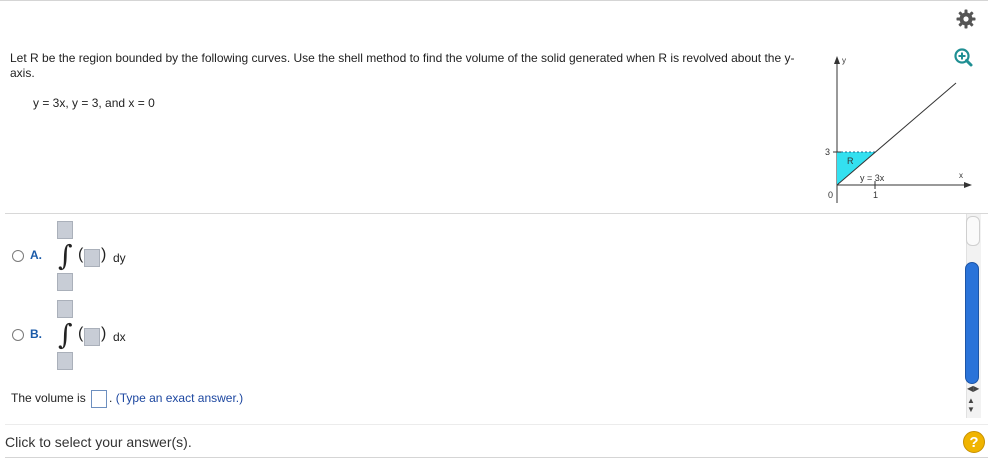 This screenshot has height=462, width=988. What do you see at coordinates (494, 0) in the screenshot?
I see `top-divider` at bounding box center [494, 0].